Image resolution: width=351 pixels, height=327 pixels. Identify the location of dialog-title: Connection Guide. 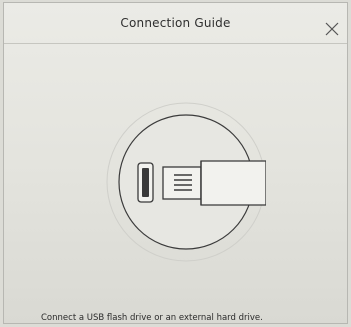
(175, 23).